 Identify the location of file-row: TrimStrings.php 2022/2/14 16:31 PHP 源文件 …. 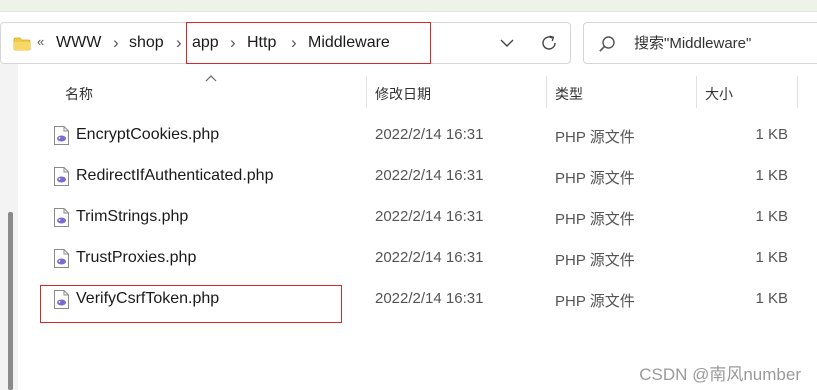
(418, 216).